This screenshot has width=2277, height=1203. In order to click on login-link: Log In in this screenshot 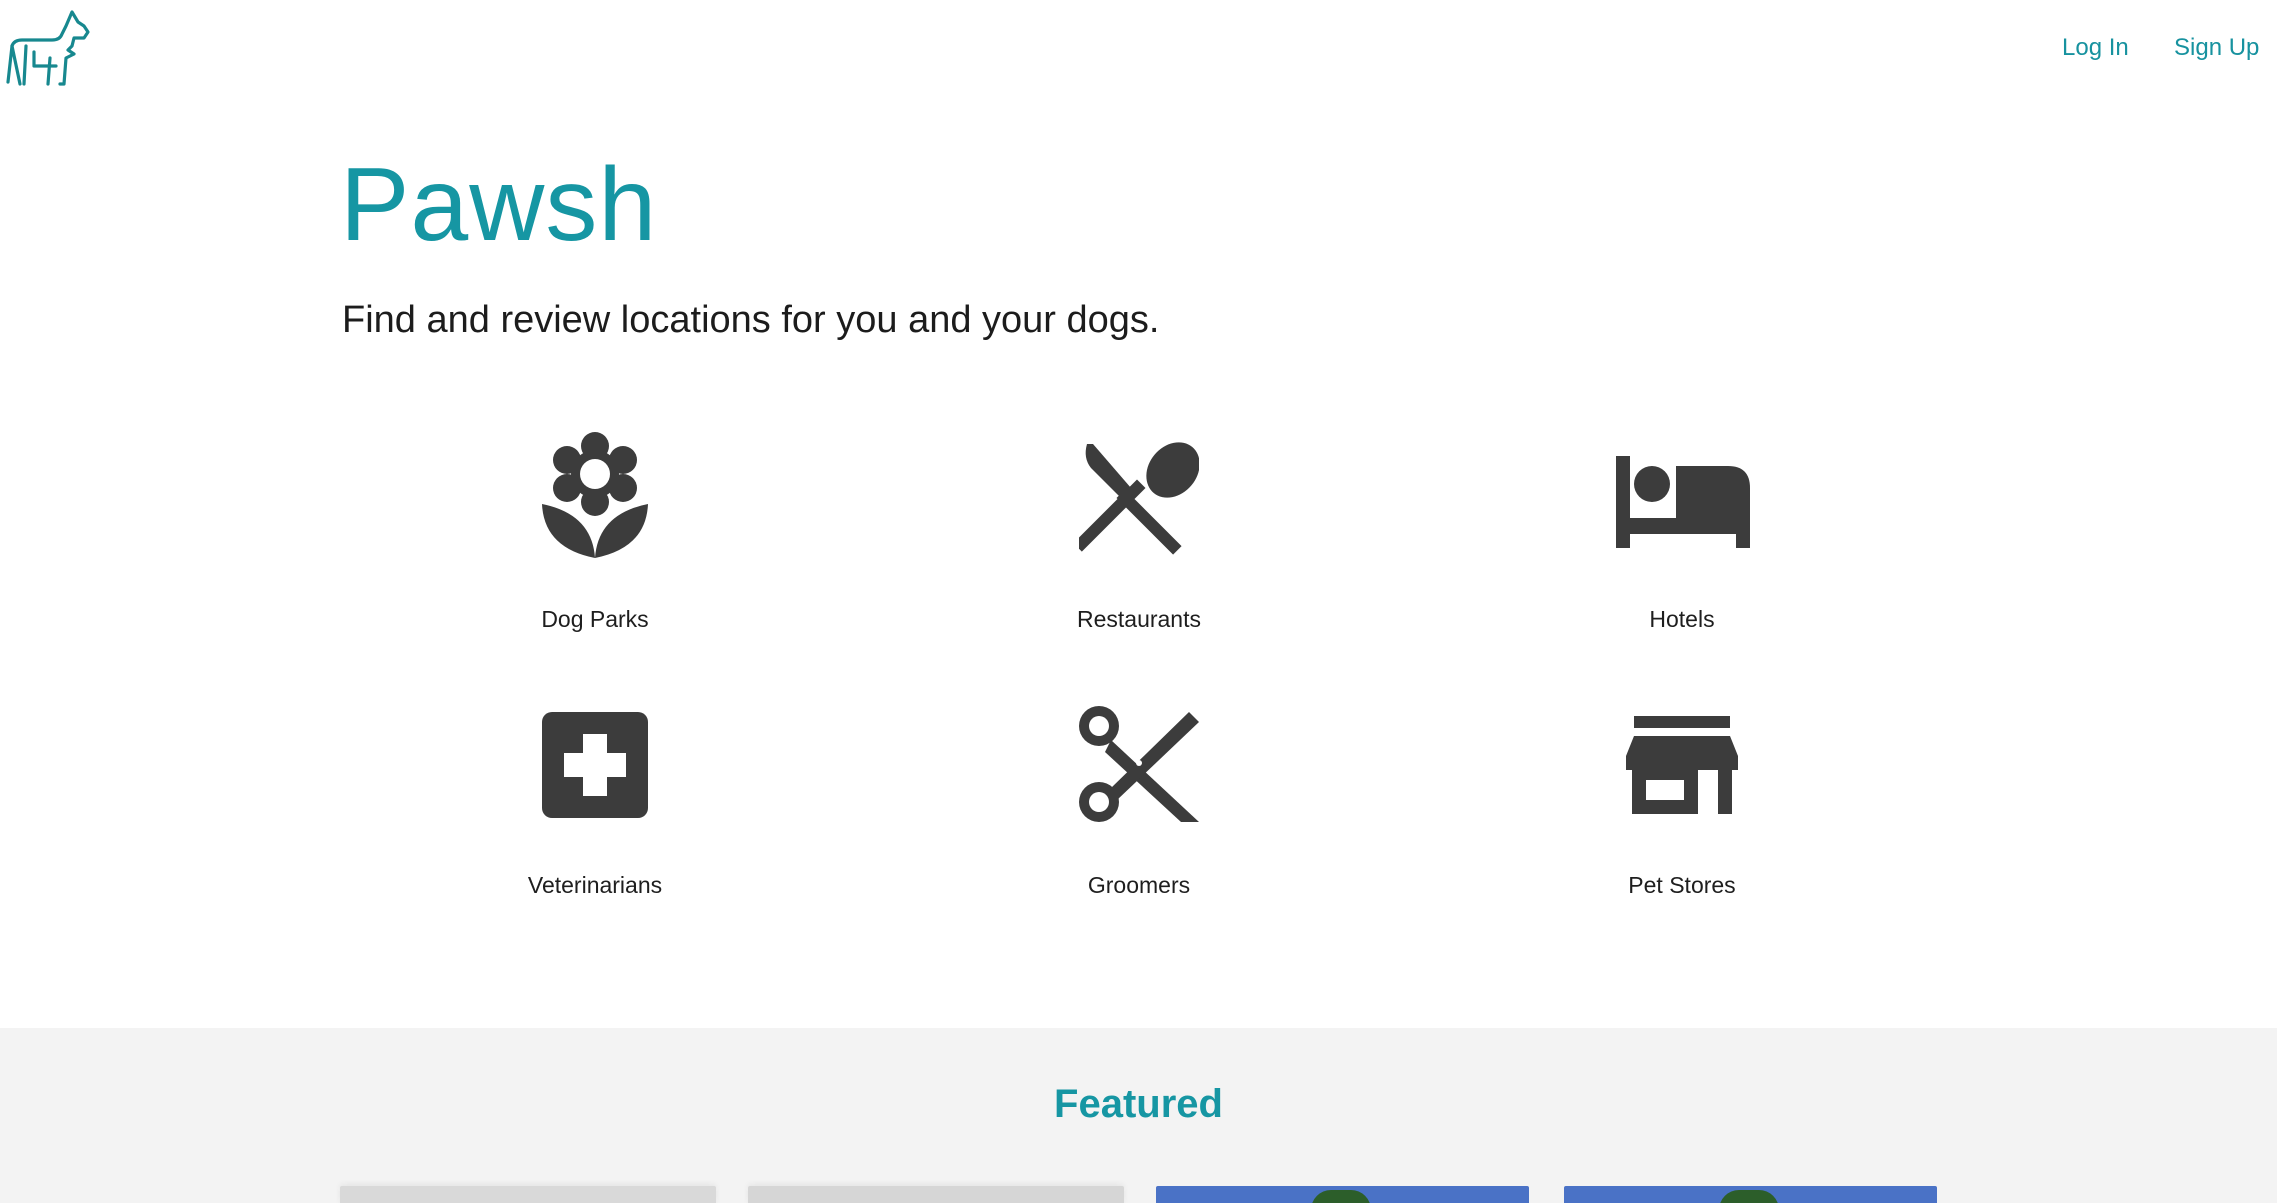, I will do `click(2095, 48)`.